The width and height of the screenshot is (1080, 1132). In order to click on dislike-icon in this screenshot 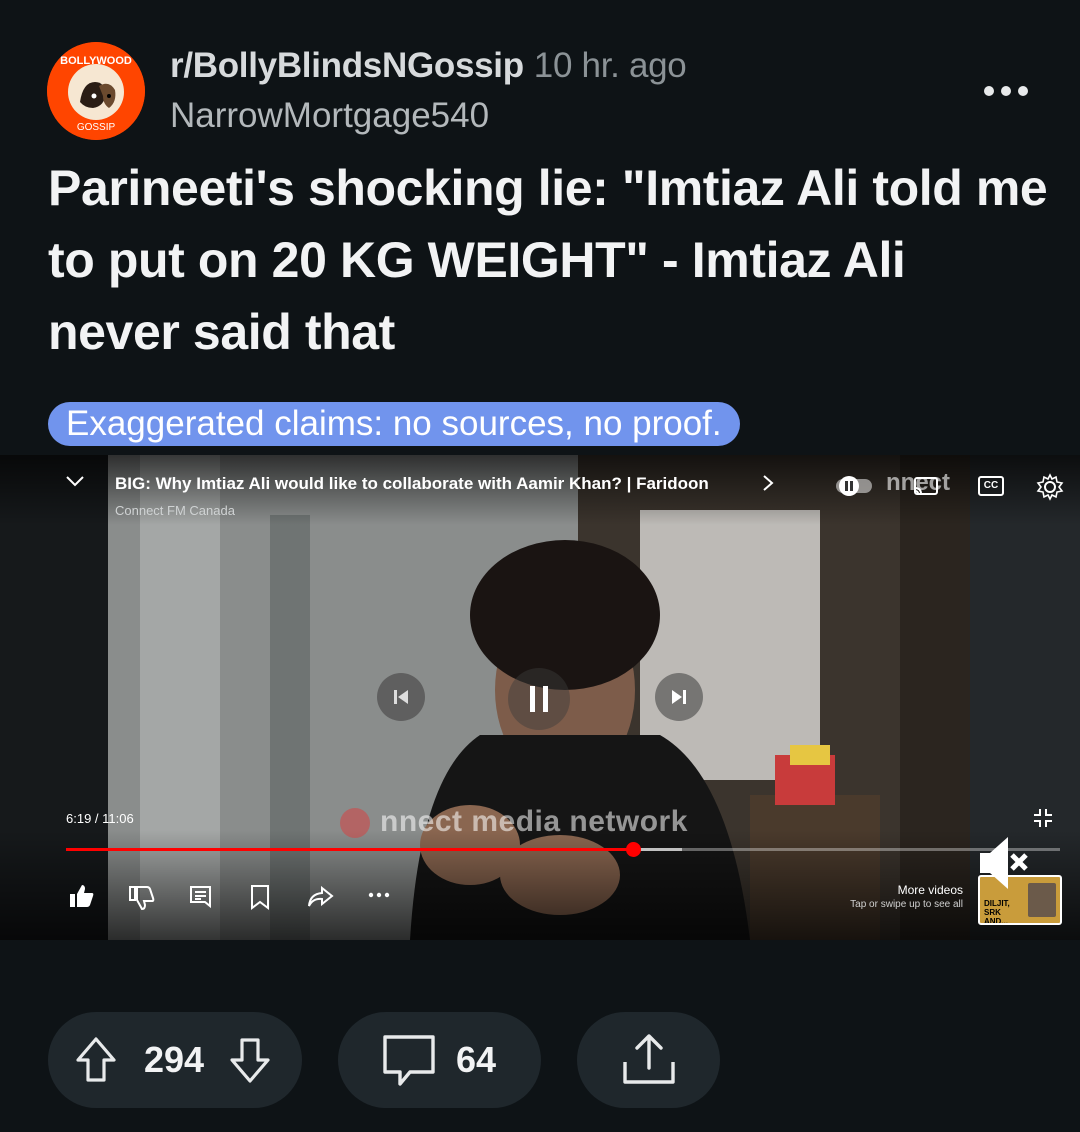, I will do `click(142, 898)`.